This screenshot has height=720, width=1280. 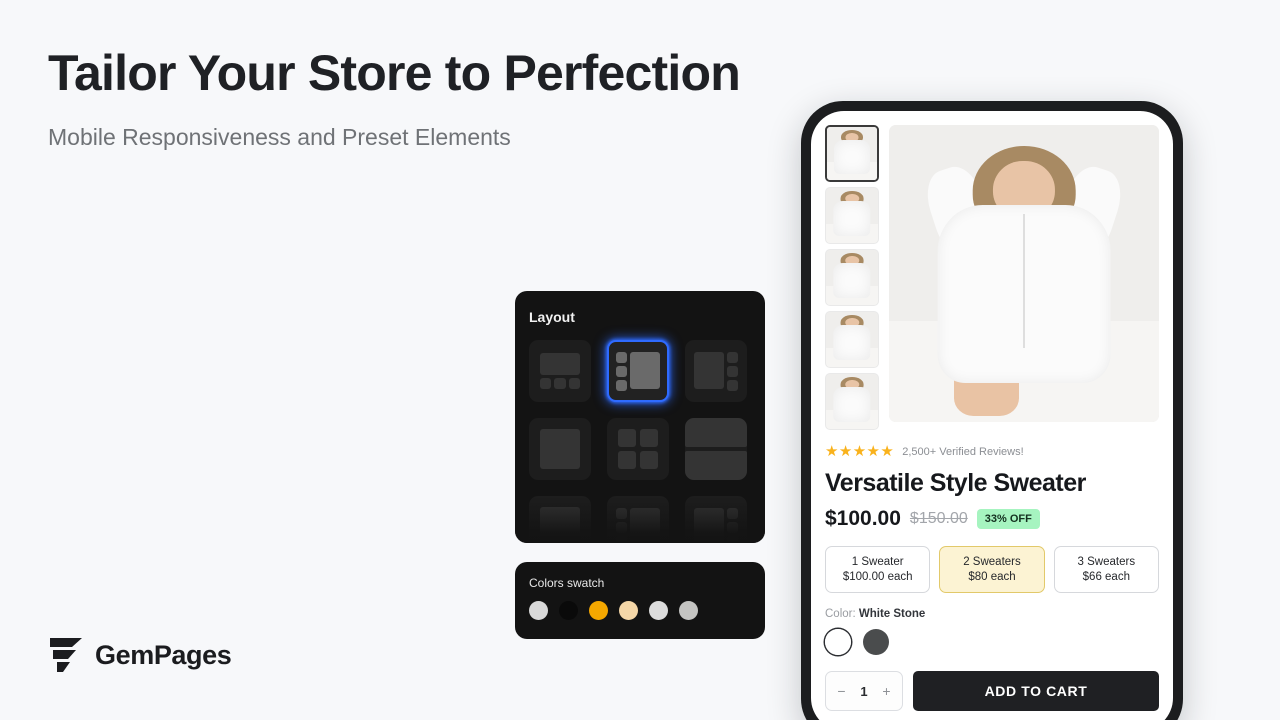 What do you see at coordinates (716, 519) in the screenshot?
I see `layout-tile-row3-col3` at bounding box center [716, 519].